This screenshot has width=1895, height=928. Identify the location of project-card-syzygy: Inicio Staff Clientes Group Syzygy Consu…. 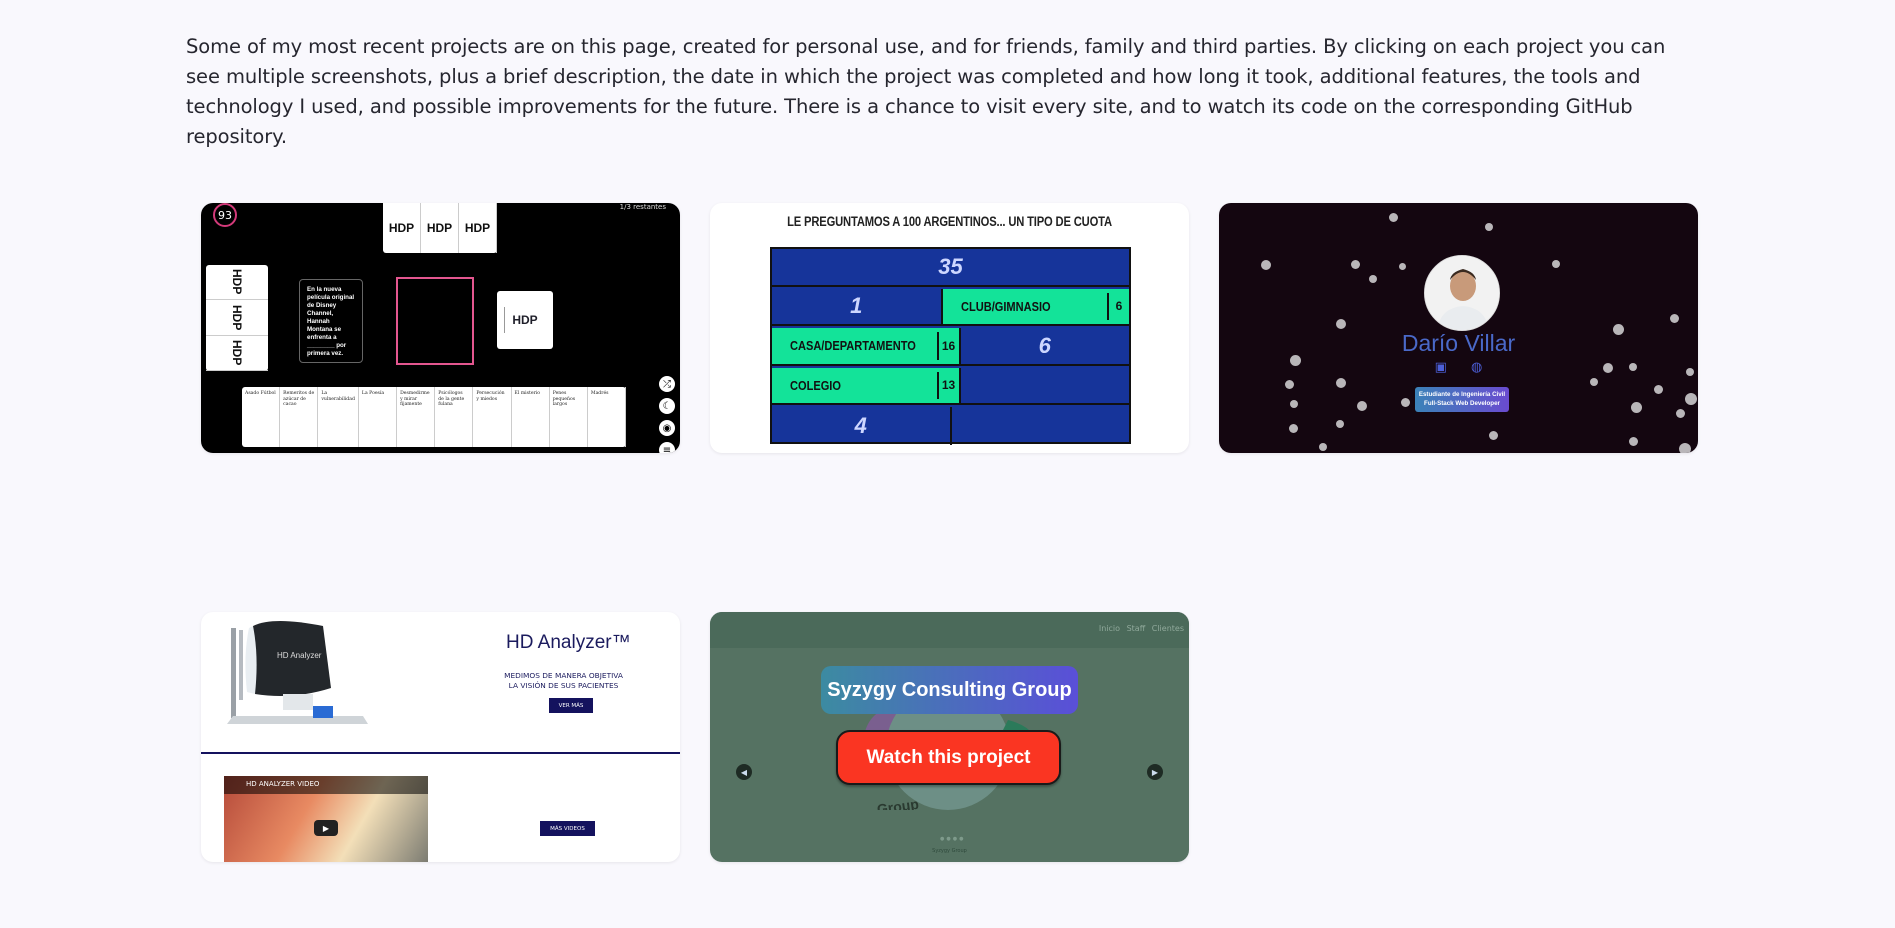
(949, 737).